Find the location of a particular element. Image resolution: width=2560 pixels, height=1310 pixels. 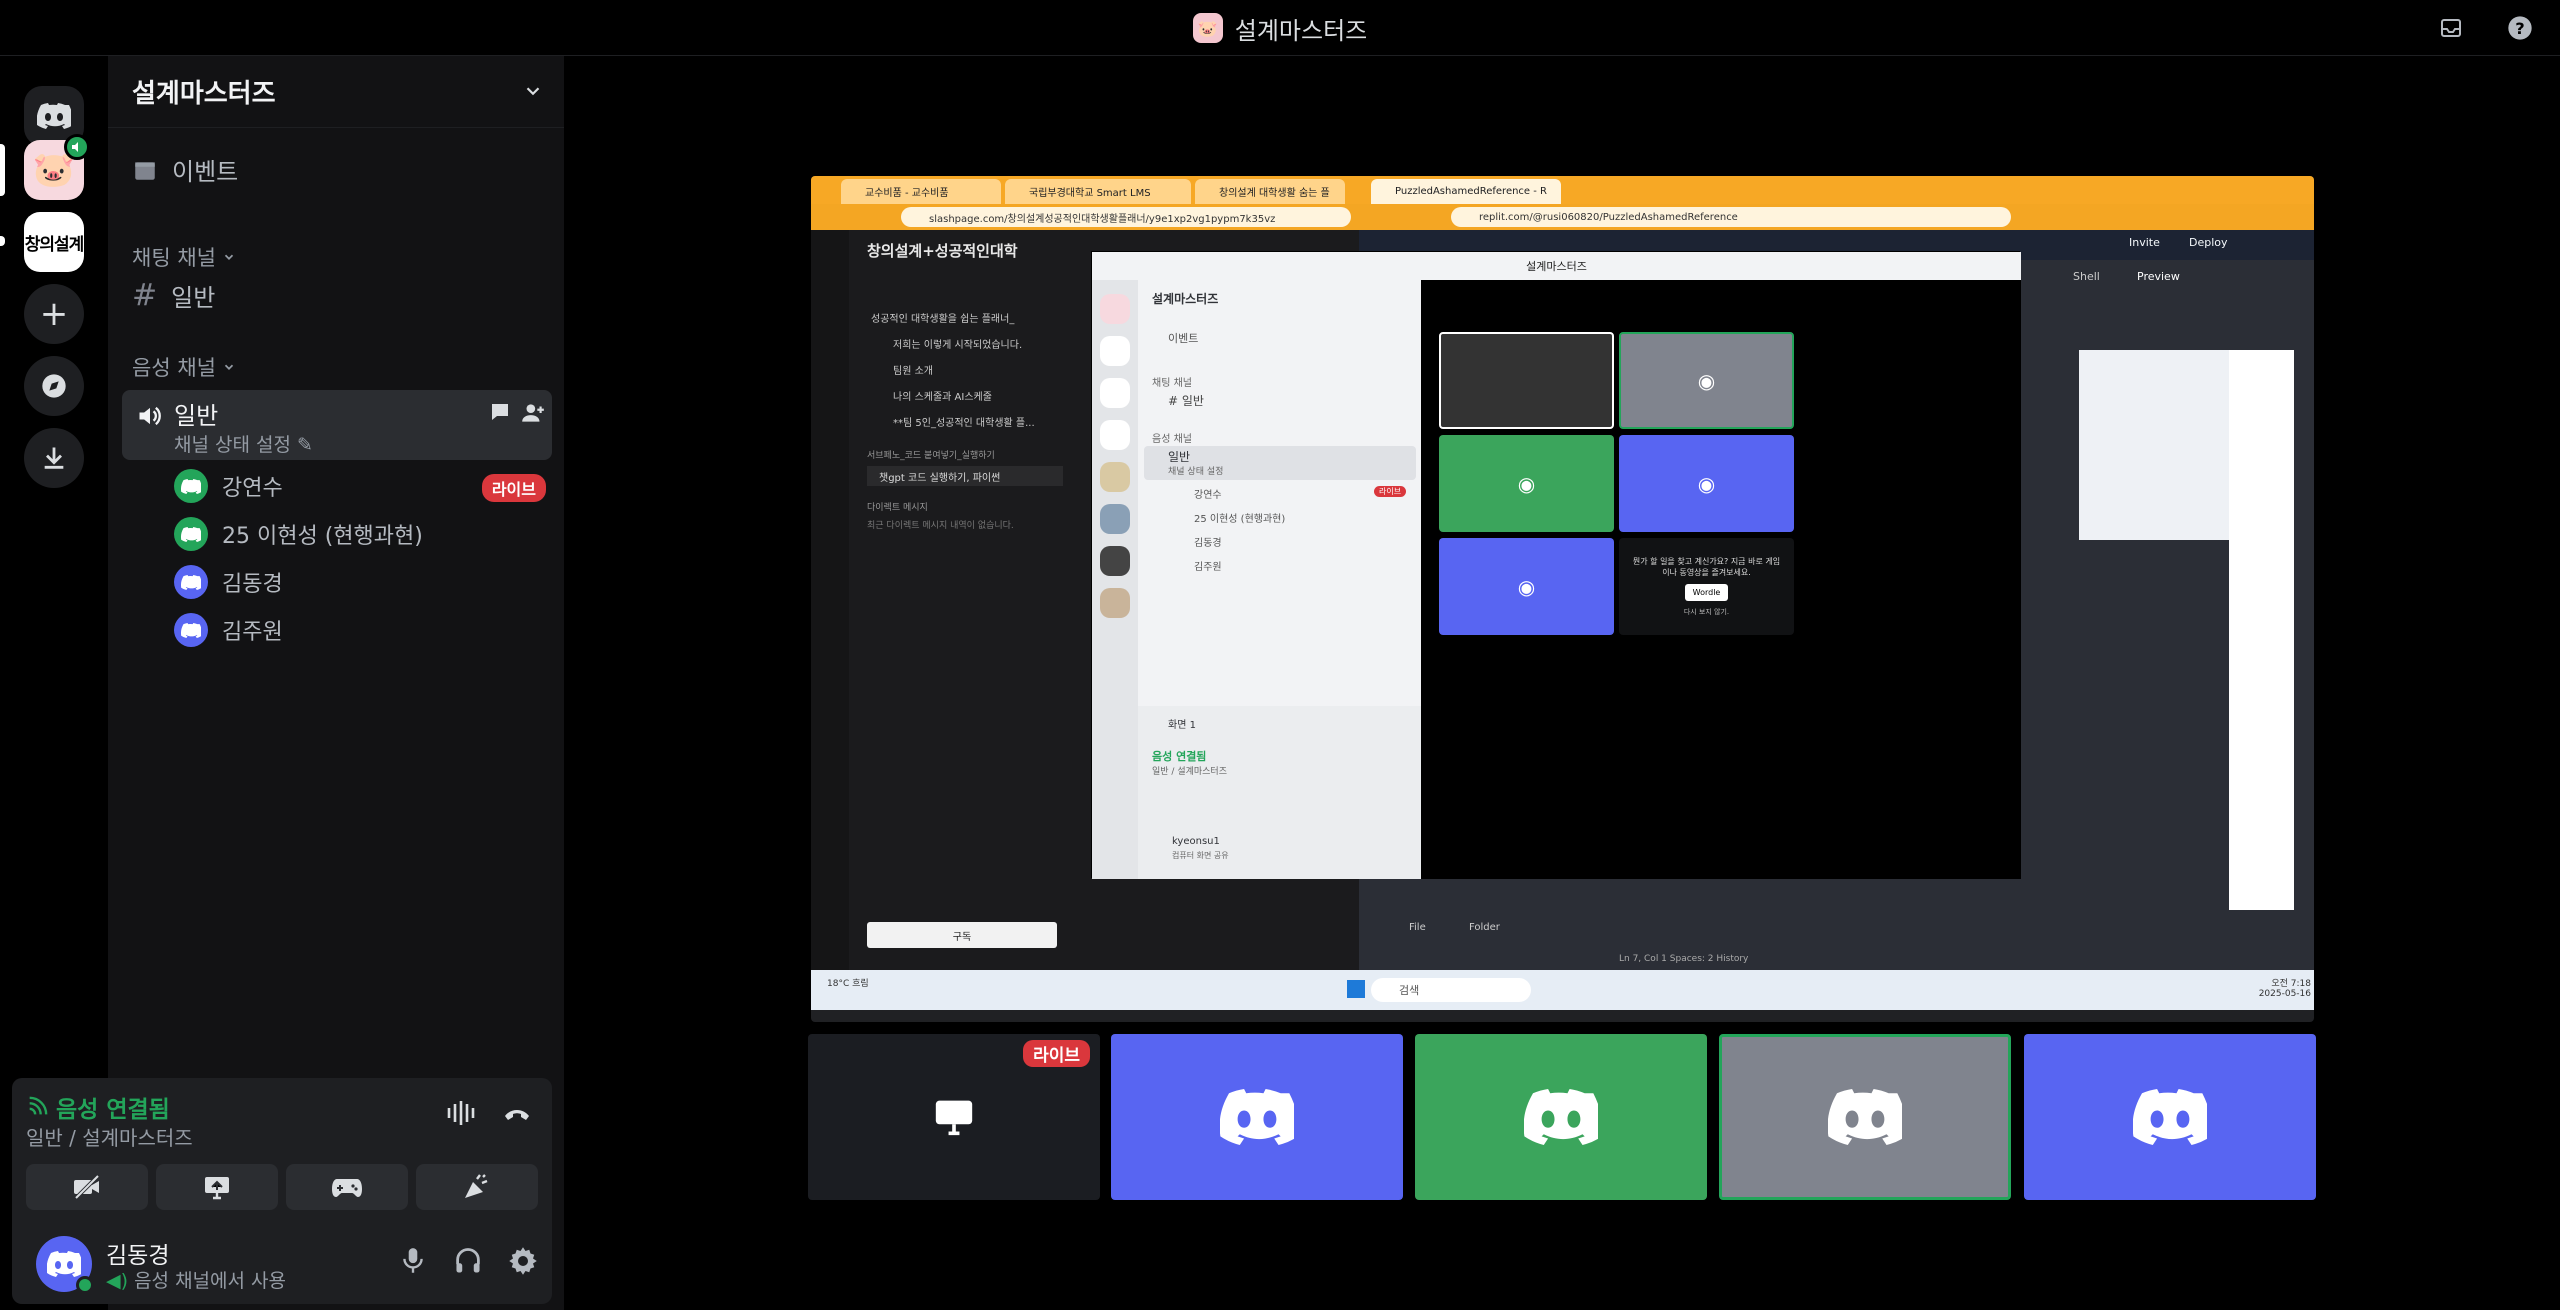

promo-checkbox: 다시 보지 않기. is located at coordinates (1706, 612).